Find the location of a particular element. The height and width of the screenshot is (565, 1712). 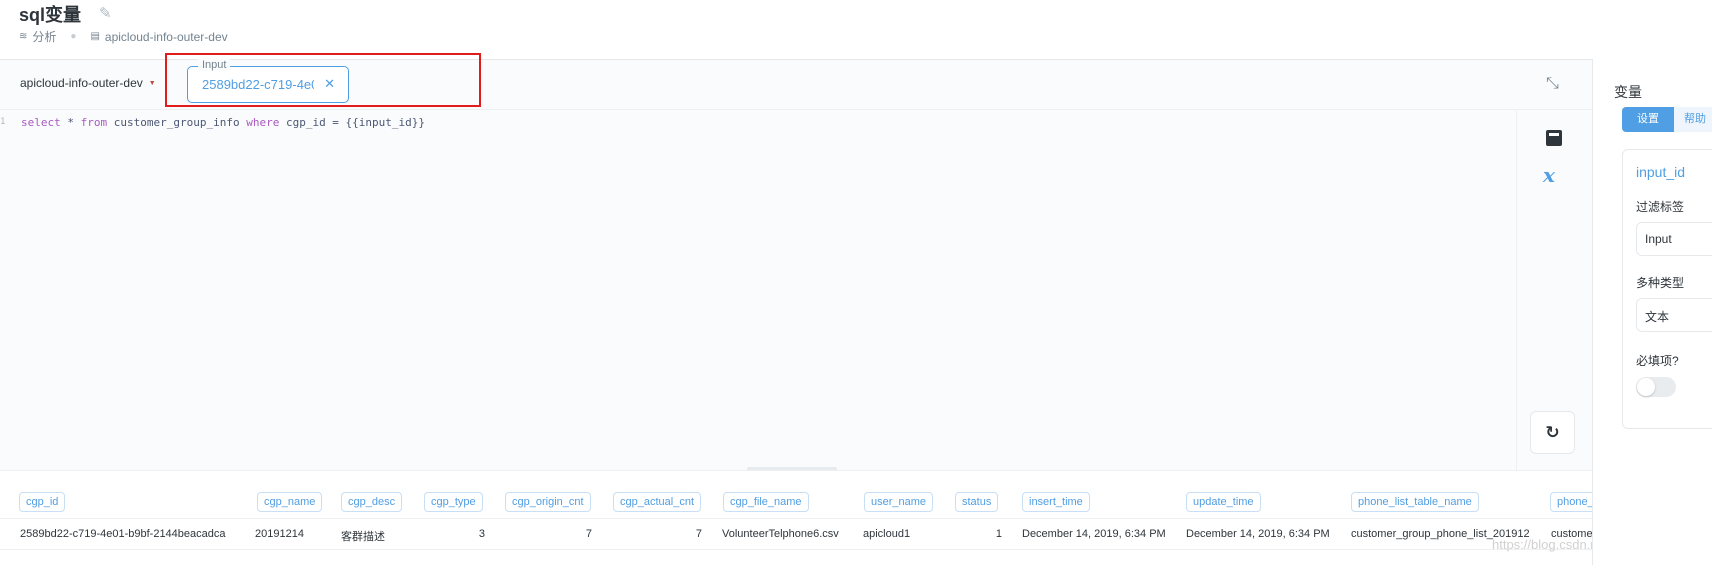

breadcrumb: ≋ 分析 ● ▤ apicloud-info-outer-dev is located at coordinates (123, 36).